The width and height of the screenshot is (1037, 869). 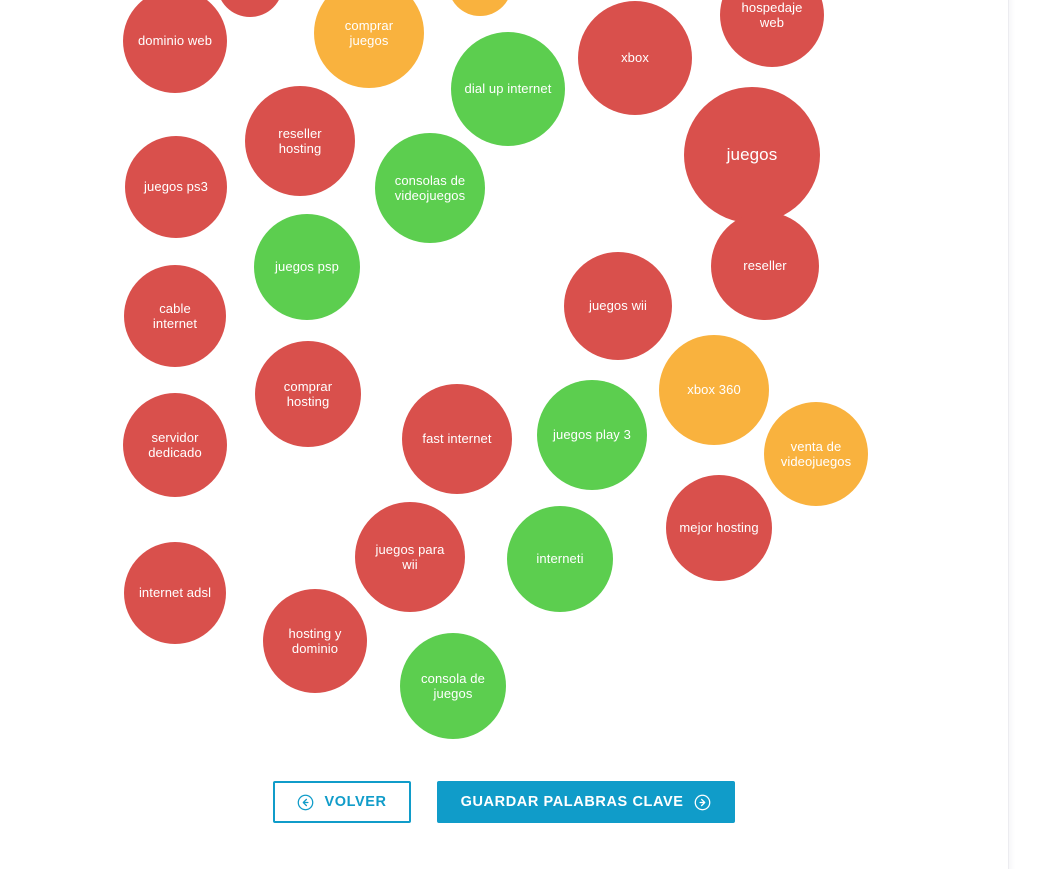 I want to click on keyword-bubble-label: hospedaje web, so click(x=772, y=15).